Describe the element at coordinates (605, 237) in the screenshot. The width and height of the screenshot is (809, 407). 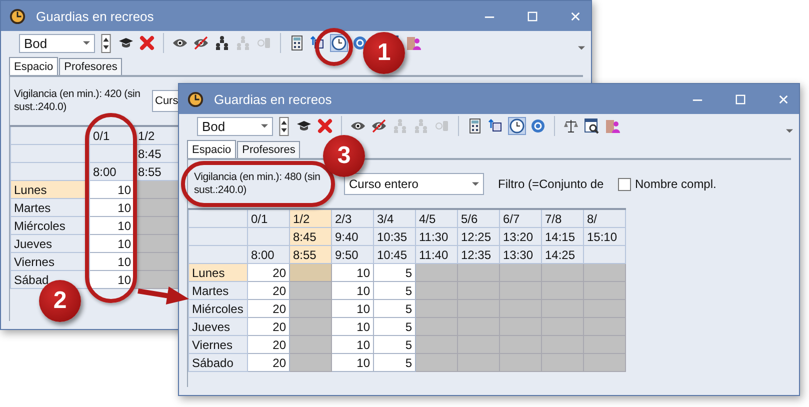
I see `start-time-cell: 15:10` at that location.